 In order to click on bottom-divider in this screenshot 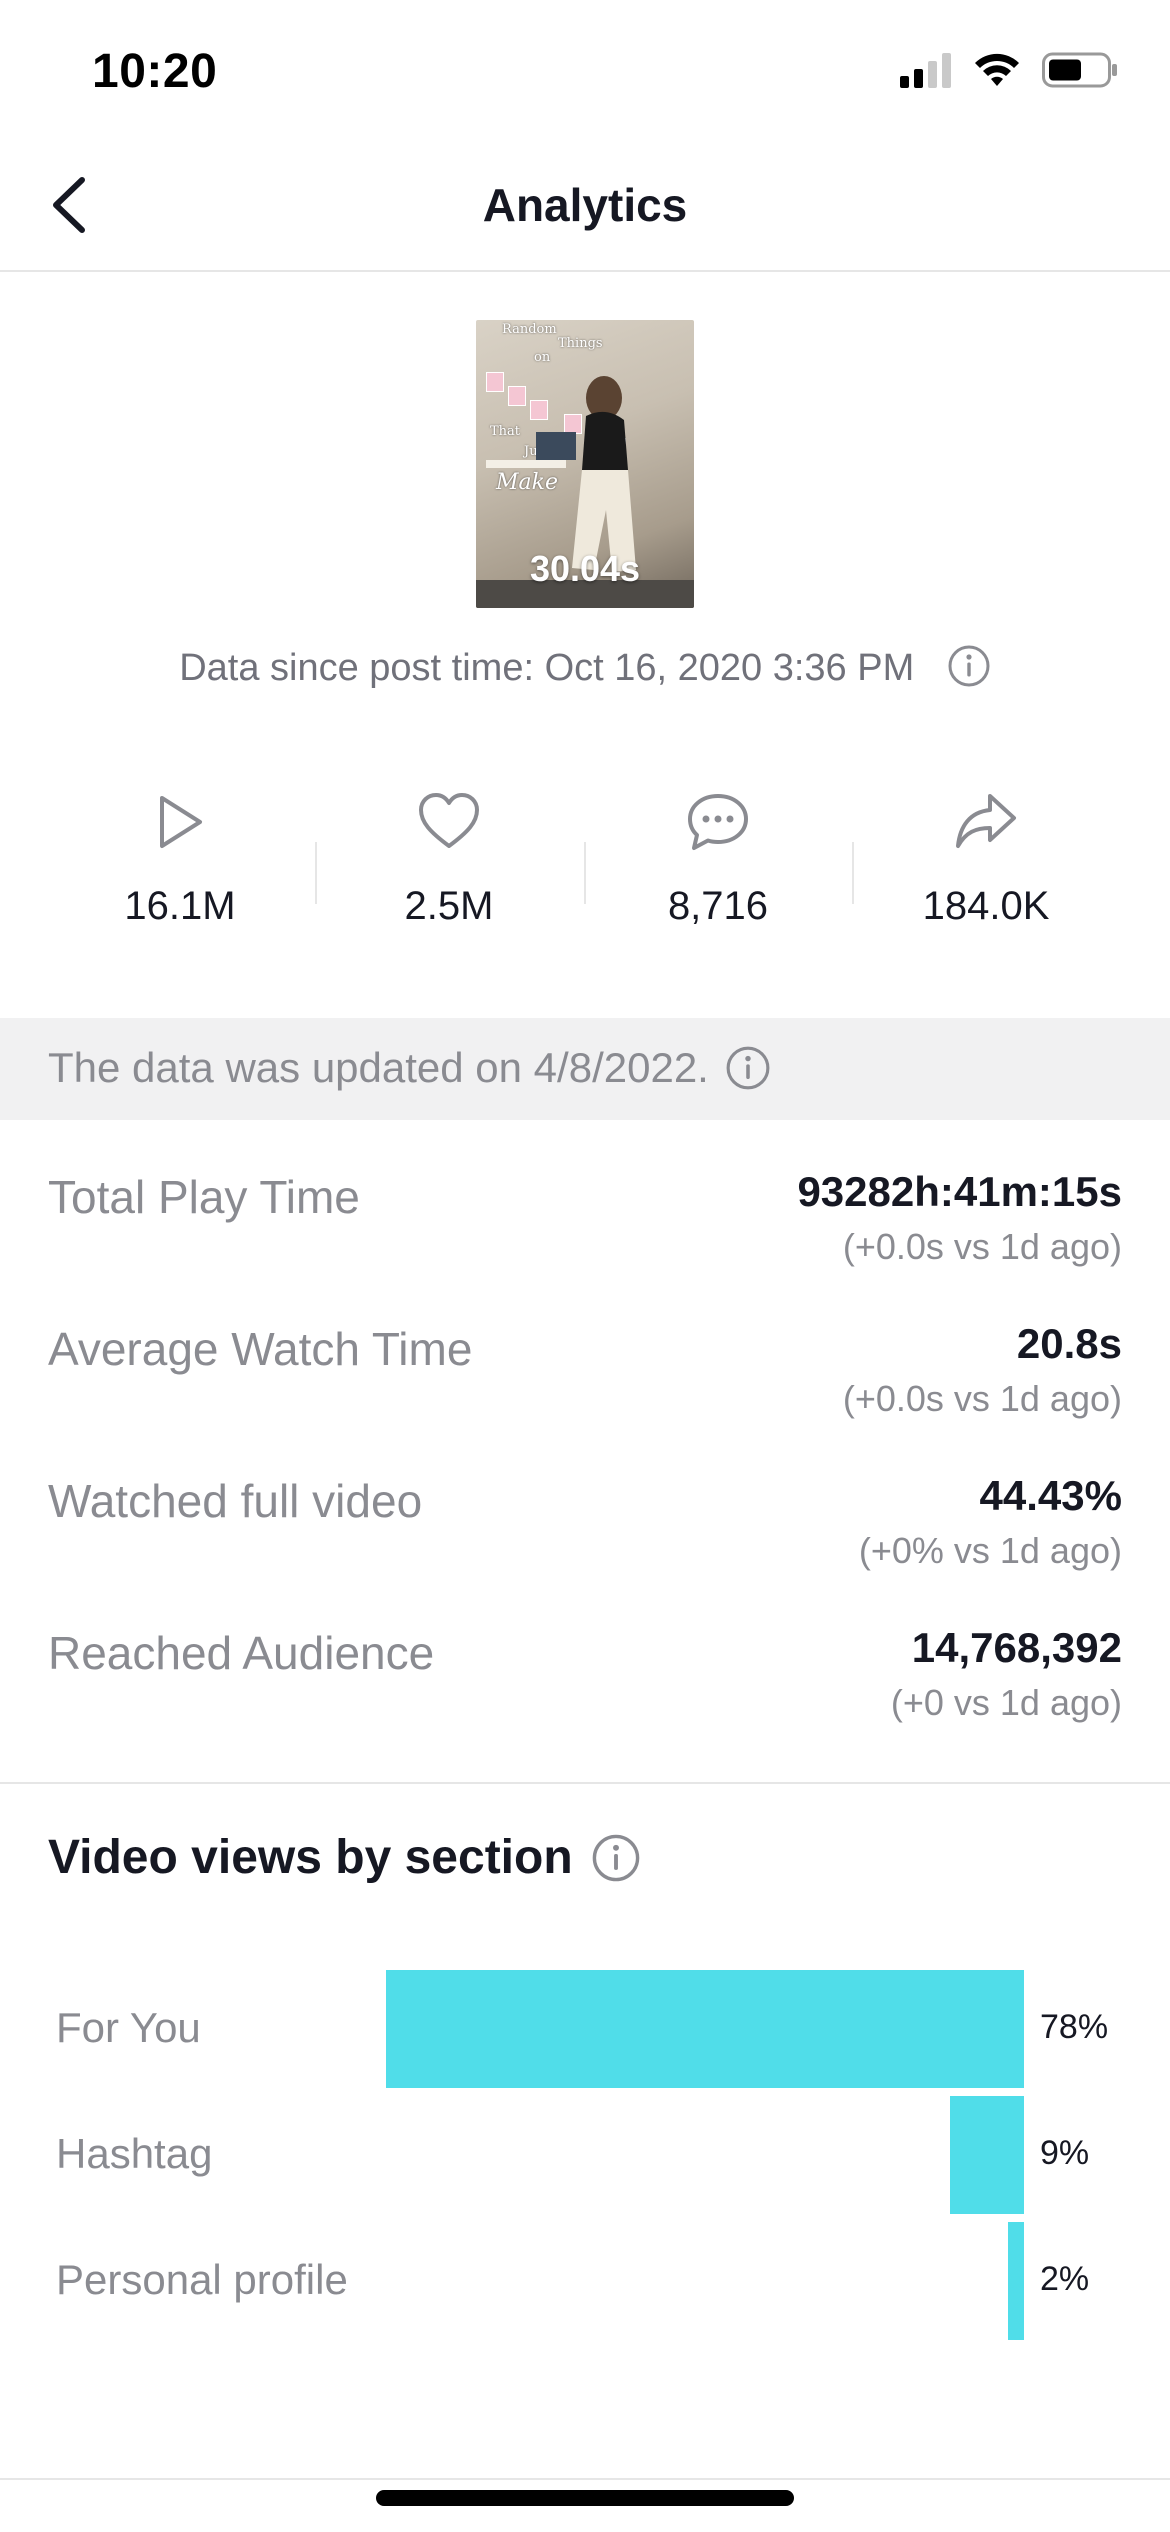, I will do `click(585, 2479)`.